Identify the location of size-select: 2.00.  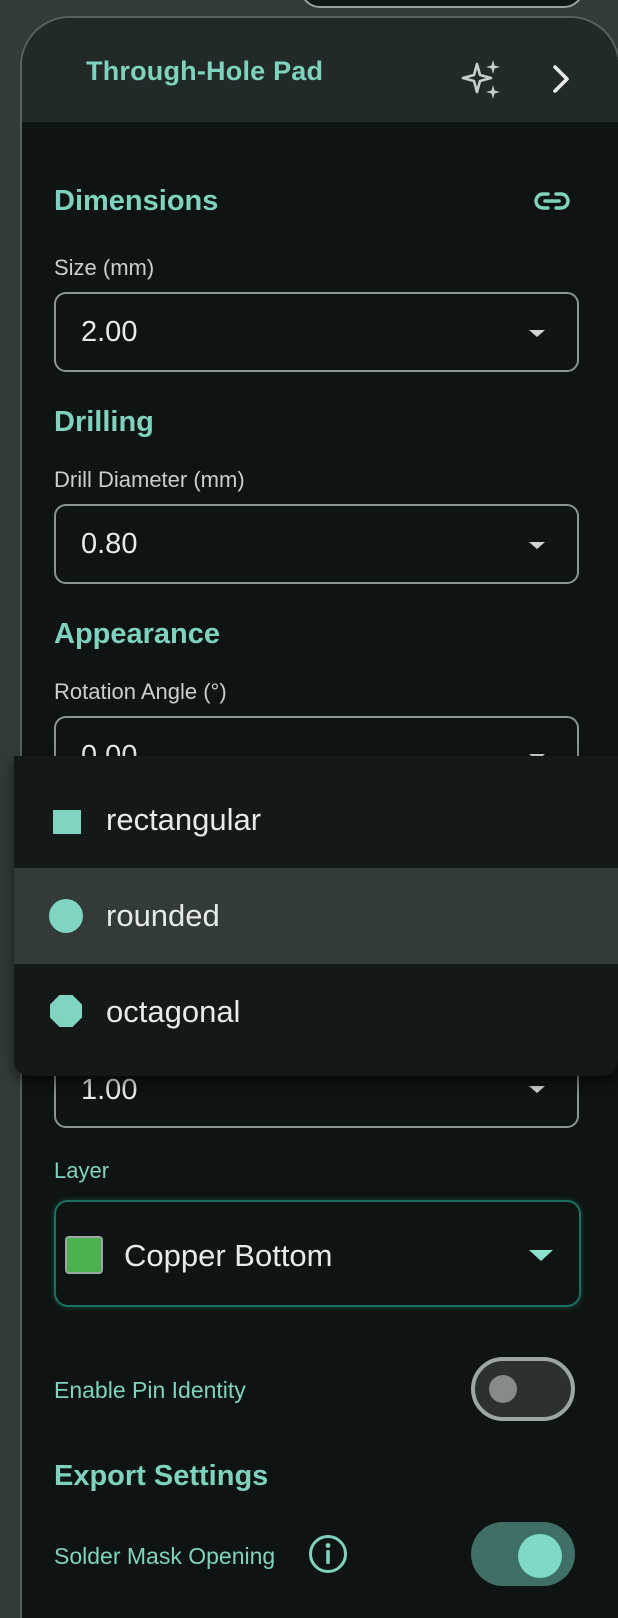
(316, 332).